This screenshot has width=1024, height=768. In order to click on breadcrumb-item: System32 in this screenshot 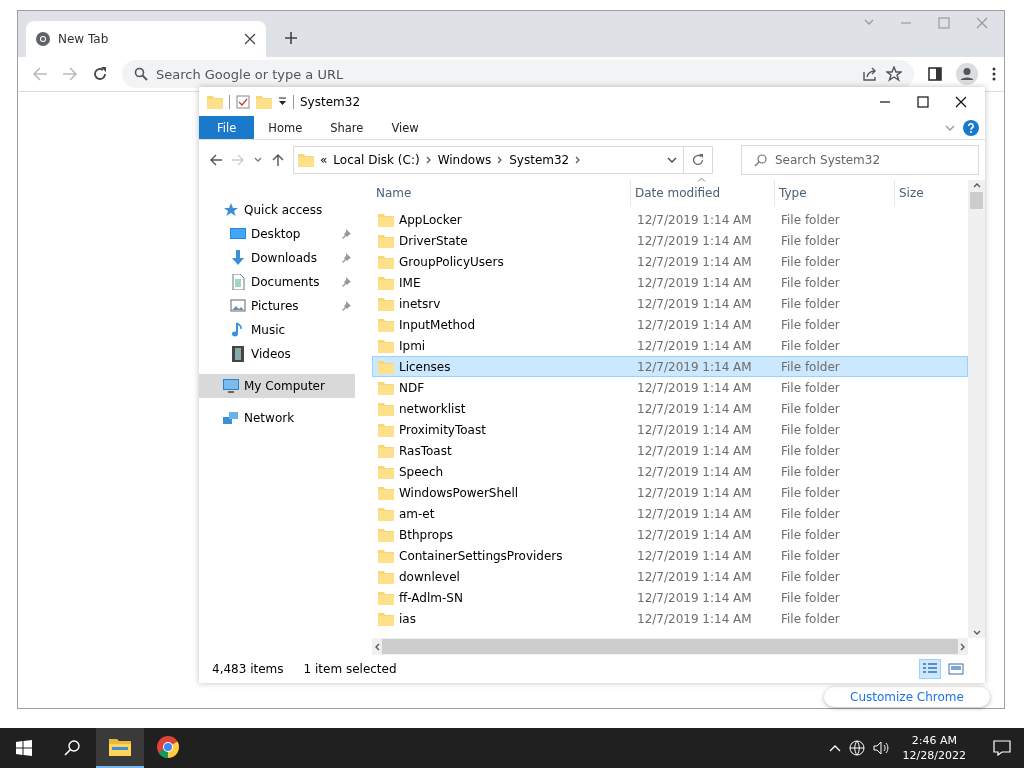, I will do `click(539, 160)`.